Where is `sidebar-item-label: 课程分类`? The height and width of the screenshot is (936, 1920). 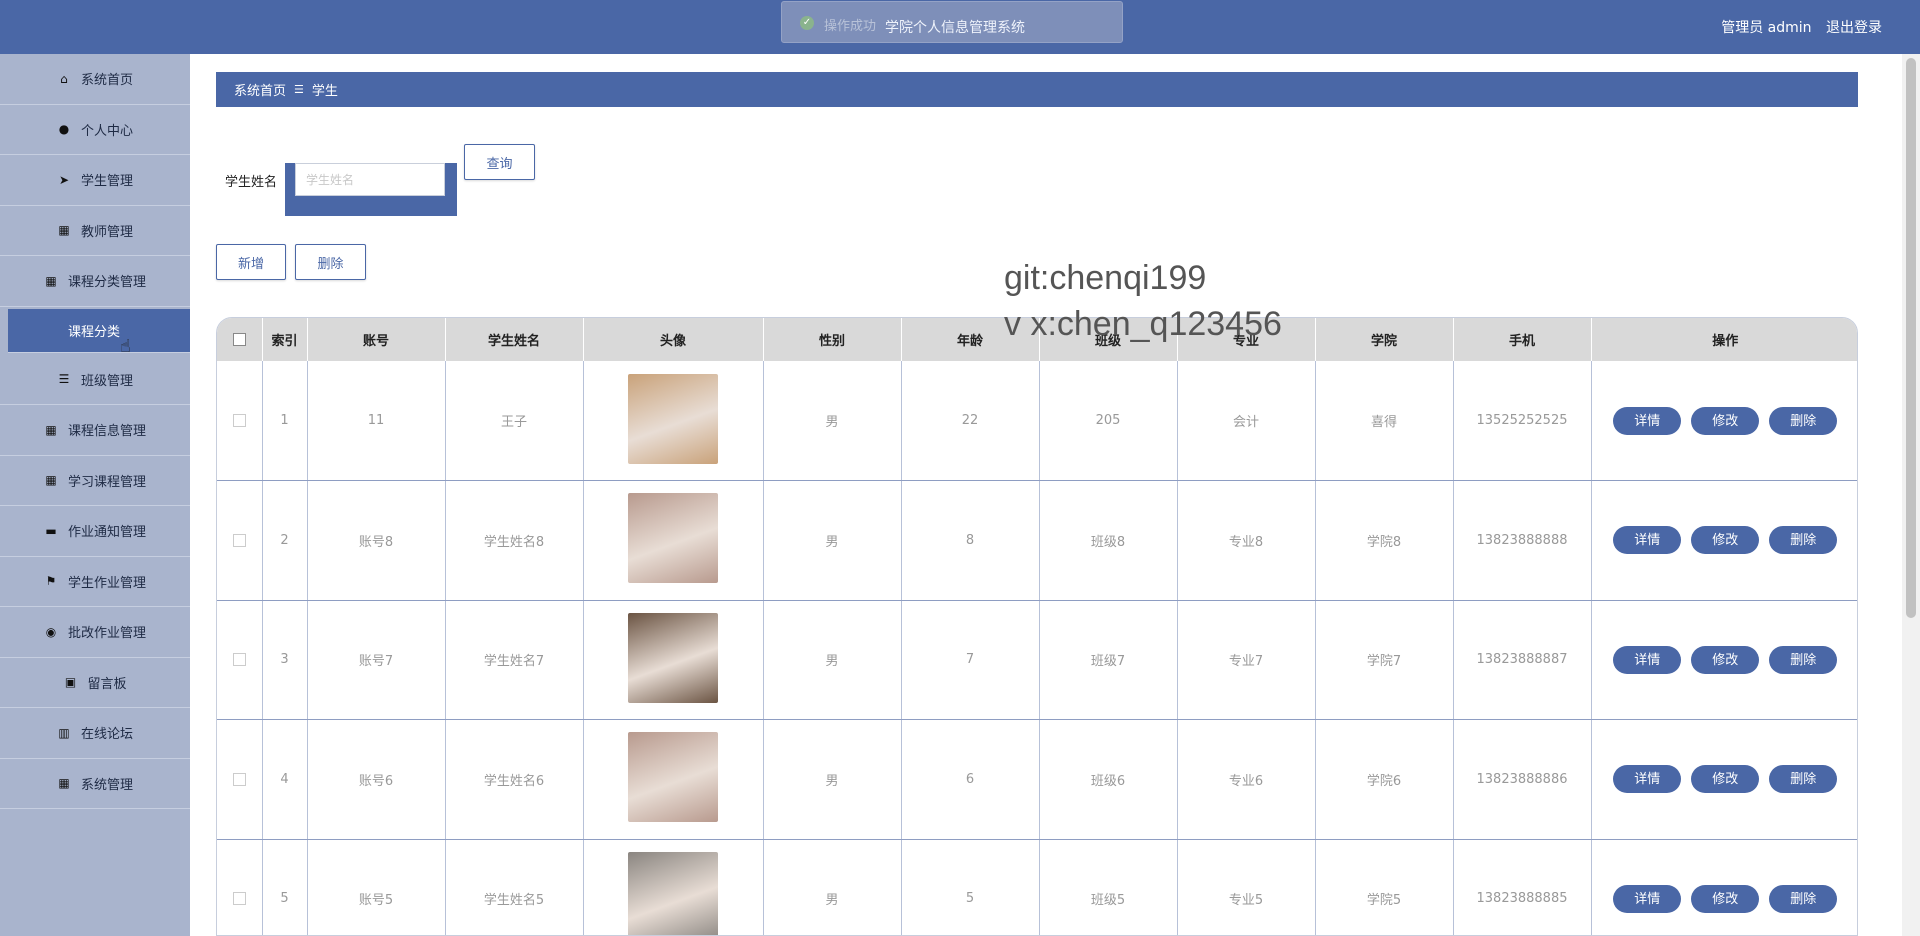 sidebar-item-label: 课程分类 is located at coordinates (94, 332).